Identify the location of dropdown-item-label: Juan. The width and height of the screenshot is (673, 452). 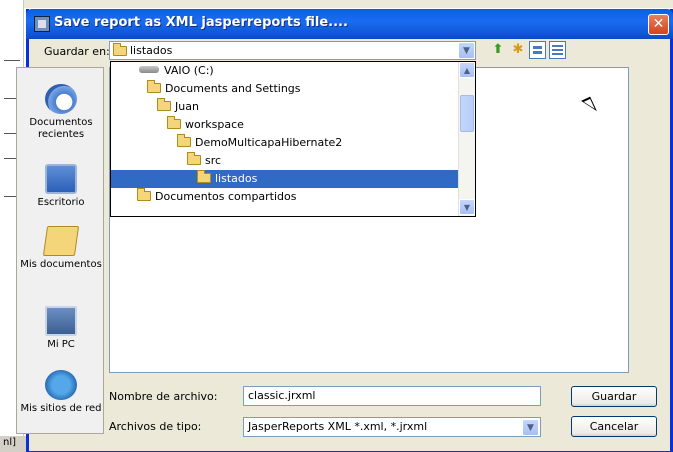
(187, 106).